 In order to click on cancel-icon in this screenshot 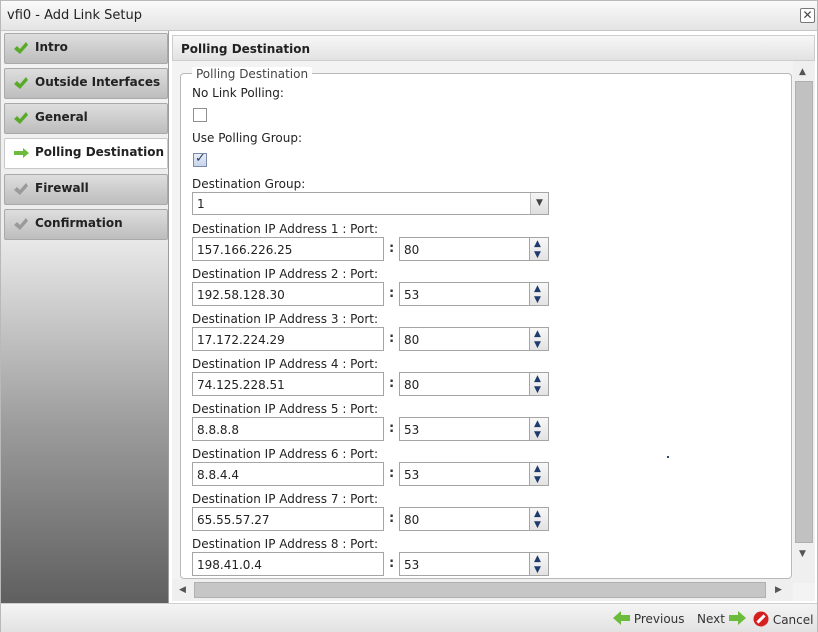, I will do `click(761, 619)`.